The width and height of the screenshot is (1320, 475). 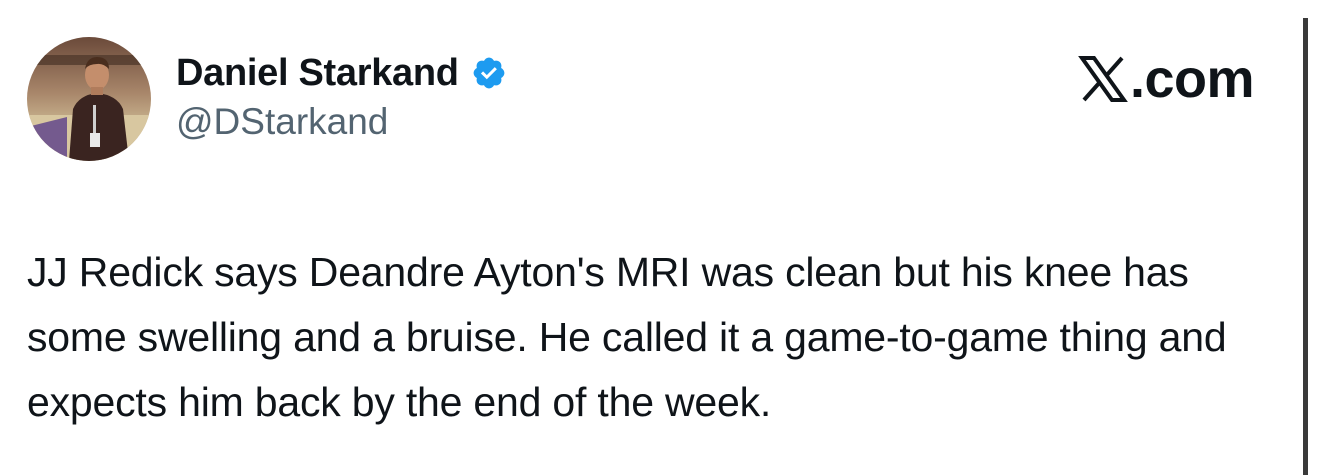 I want to click on author-display-name: Daniel Starkand, so click(x=317, y=73).